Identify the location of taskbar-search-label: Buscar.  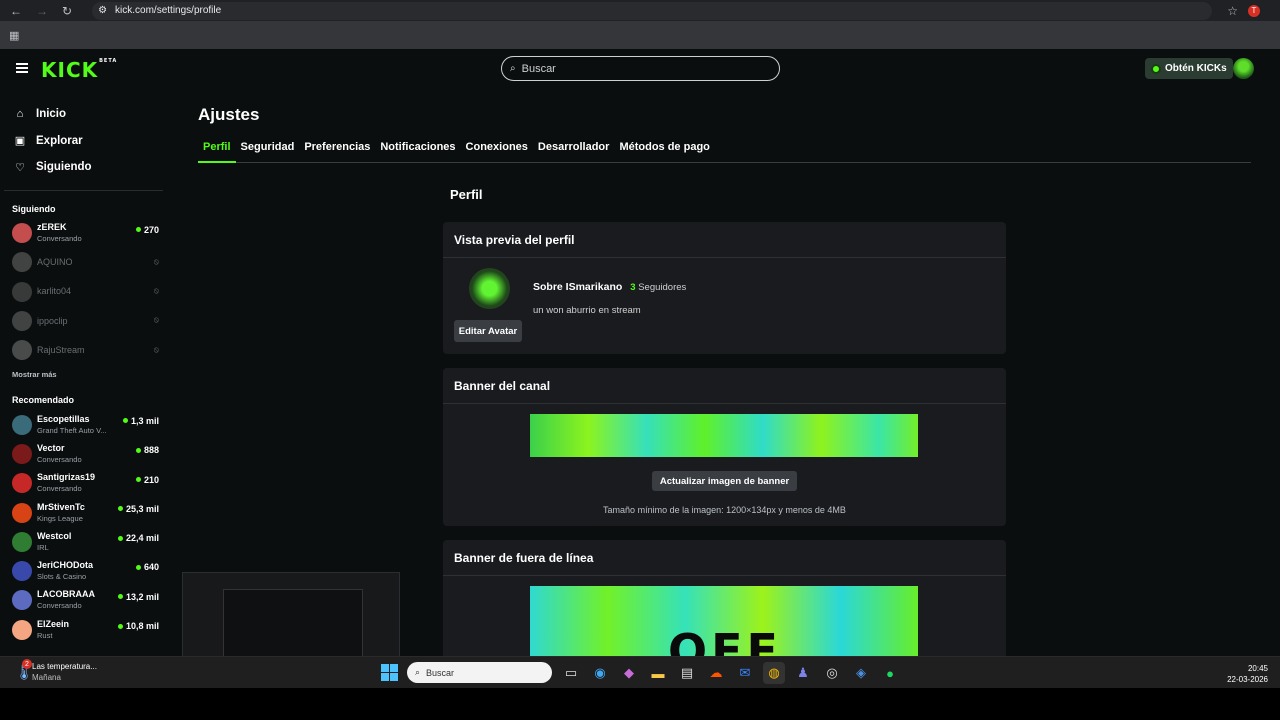
(440, 672).